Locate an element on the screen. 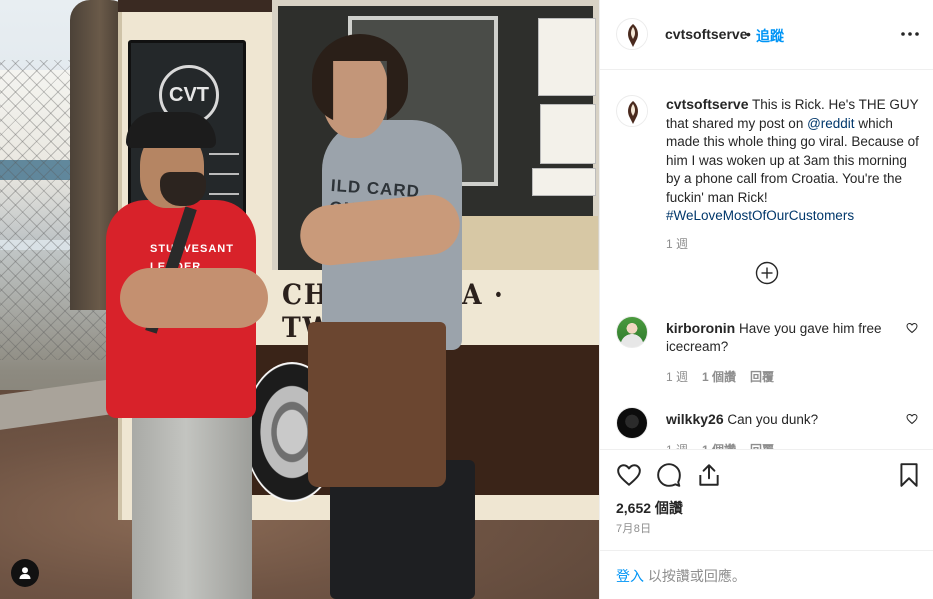  post-date: 7月8日 is located at coordinates (633, 528).